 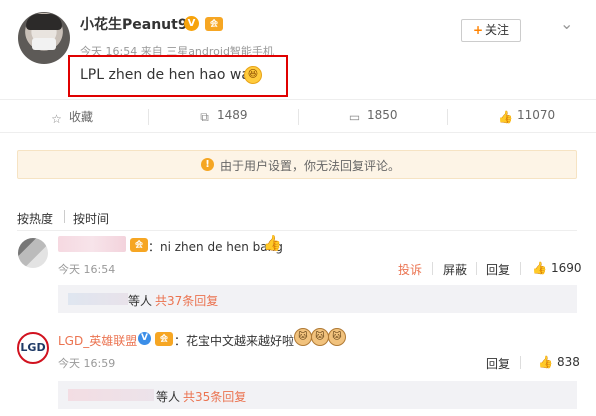 What do you see at coordinates (44, 22) in the screenshot?
I see `avatar-hair` at bounding box center [44, 22].